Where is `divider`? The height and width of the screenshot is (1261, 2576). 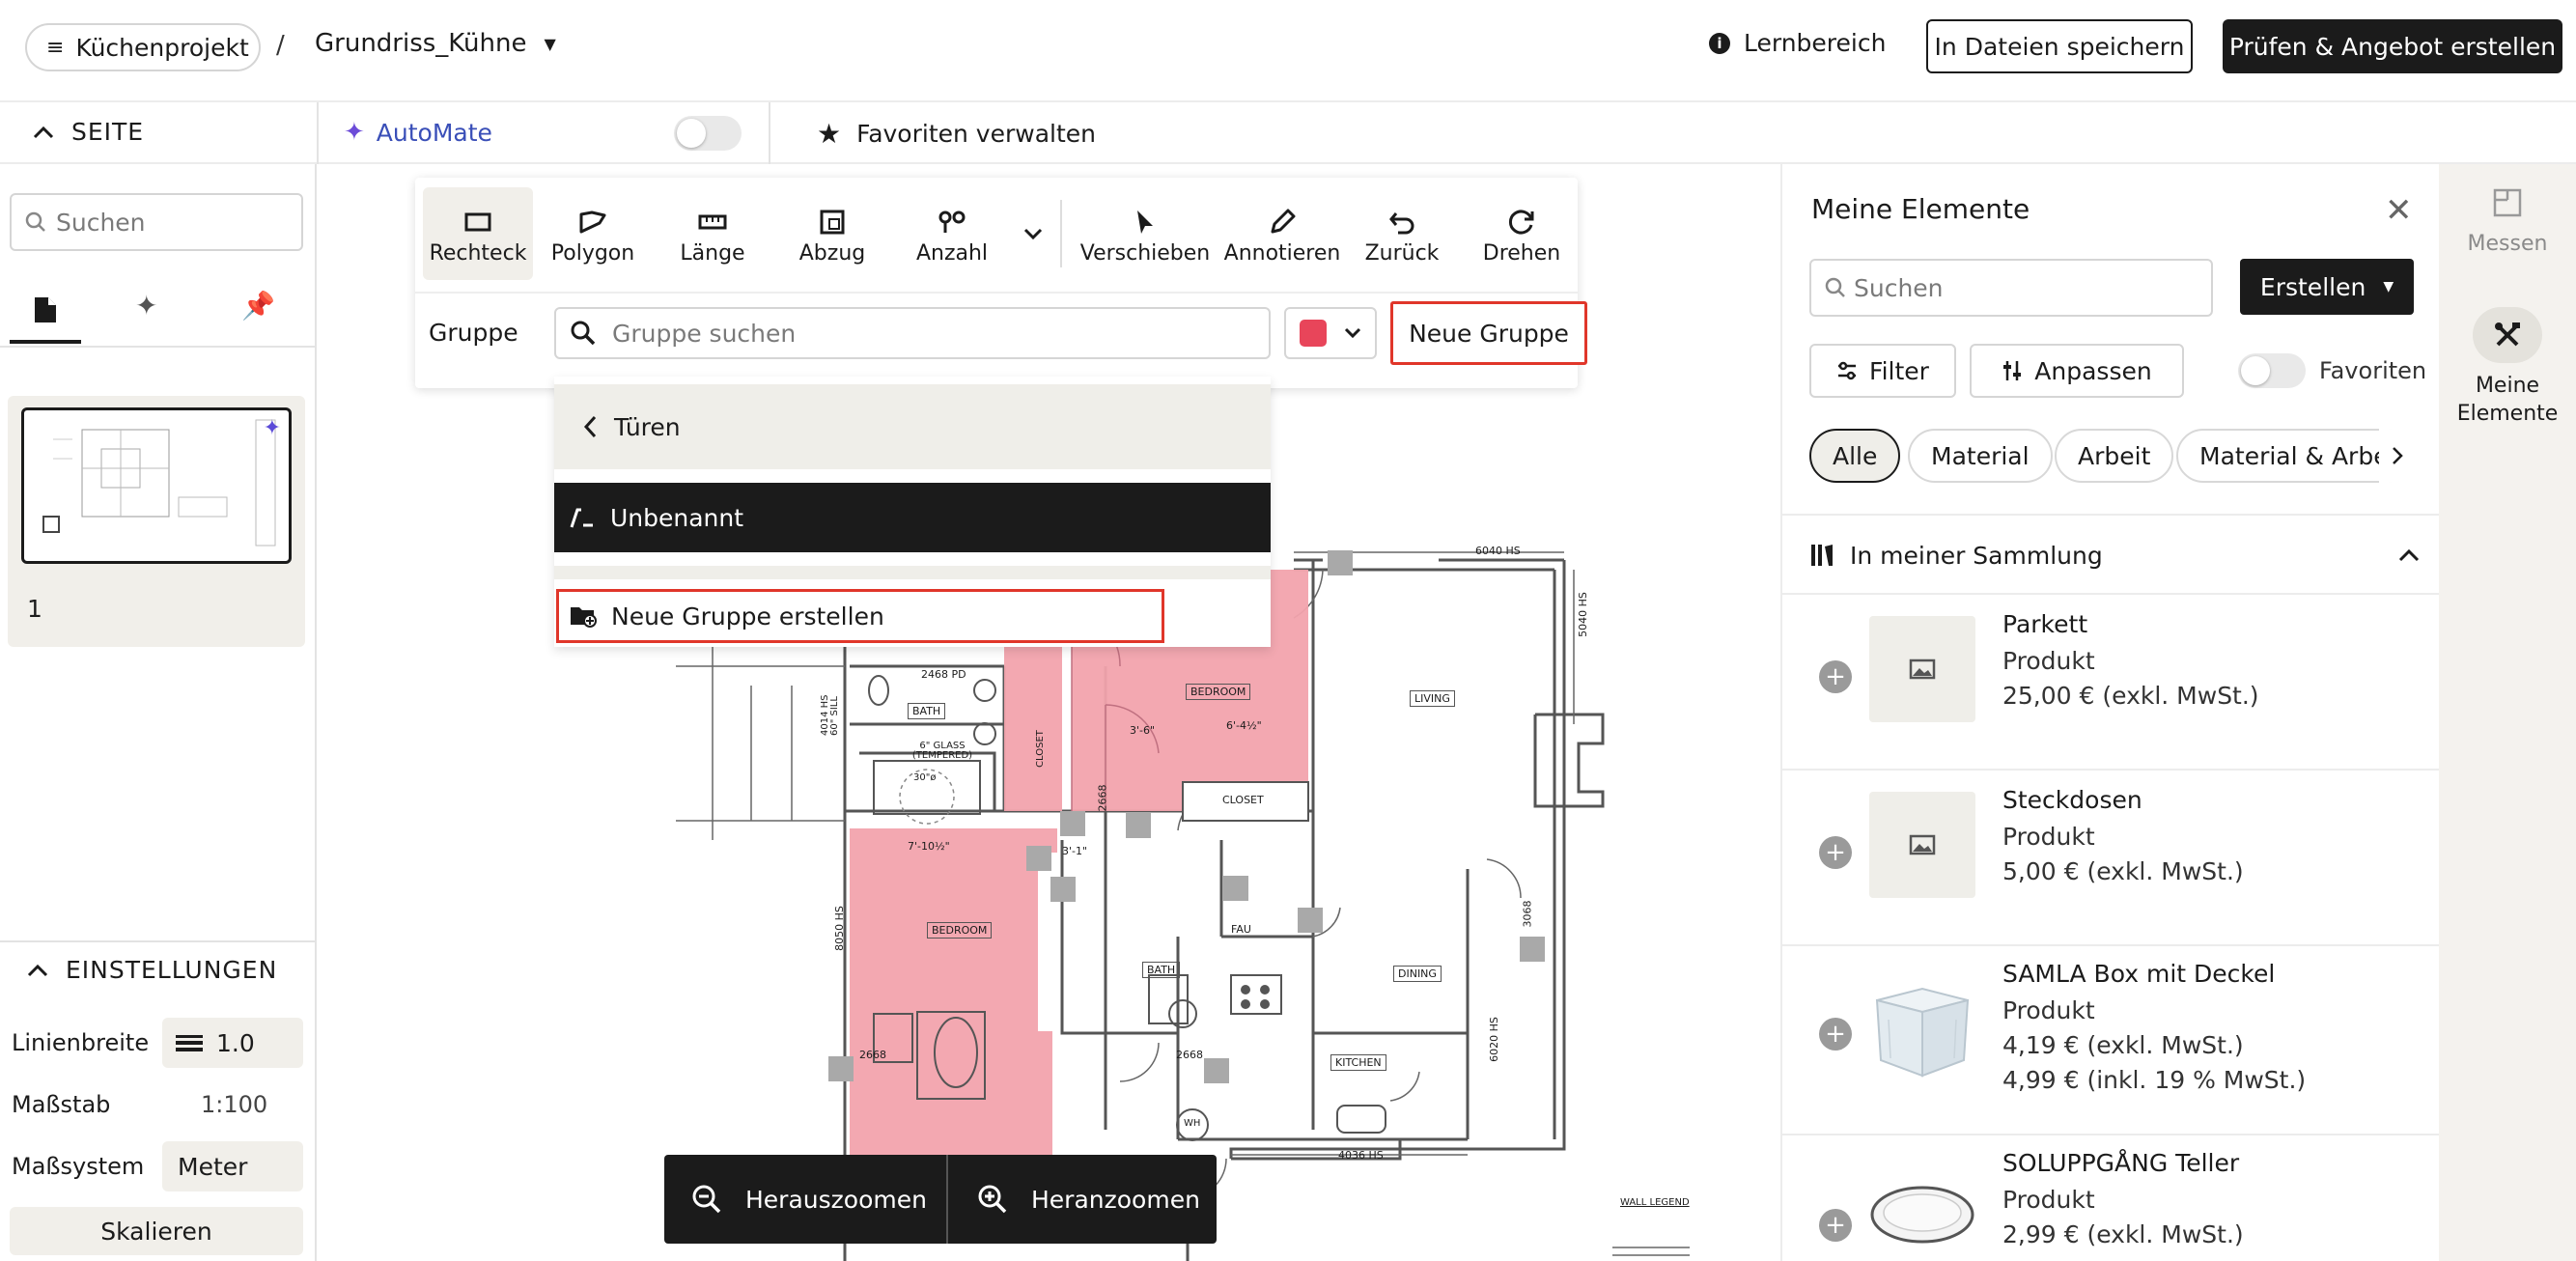
divider is located at coordinates (318, 133).